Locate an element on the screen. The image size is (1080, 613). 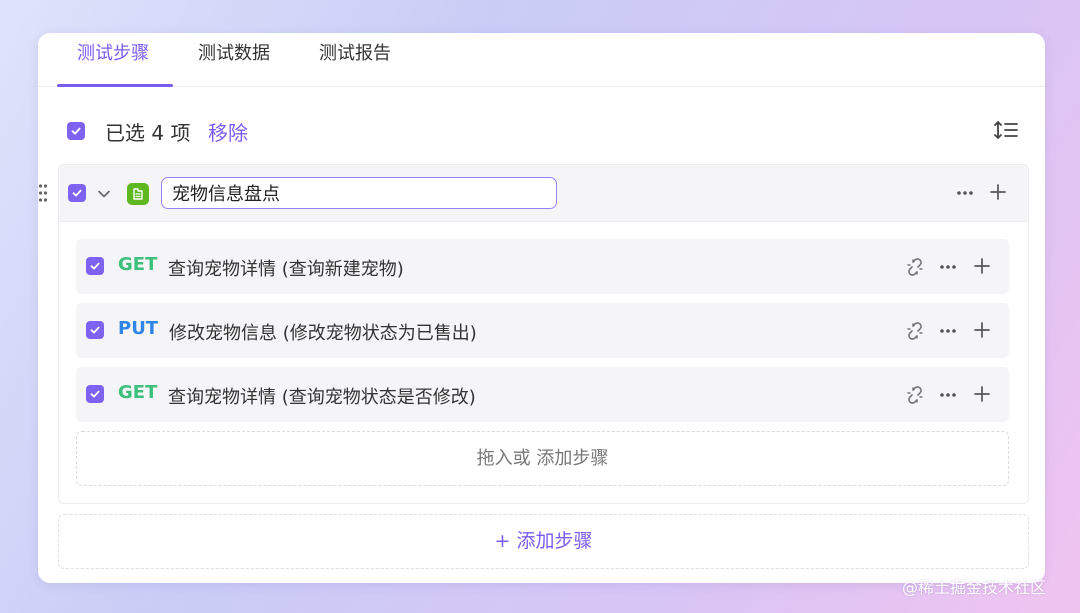
http-method: PUT is located at coordinates (138, 328).